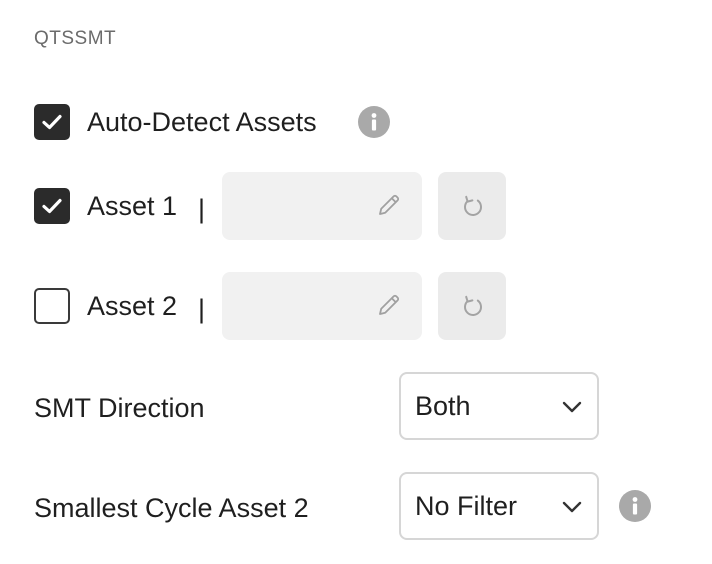 This screenshot has height=564, width=712. Describe the element at coordinates (171, 508) in the screenshot. I see `smallest-cycle-label: Smallest Cycle Asset 2` at that location.